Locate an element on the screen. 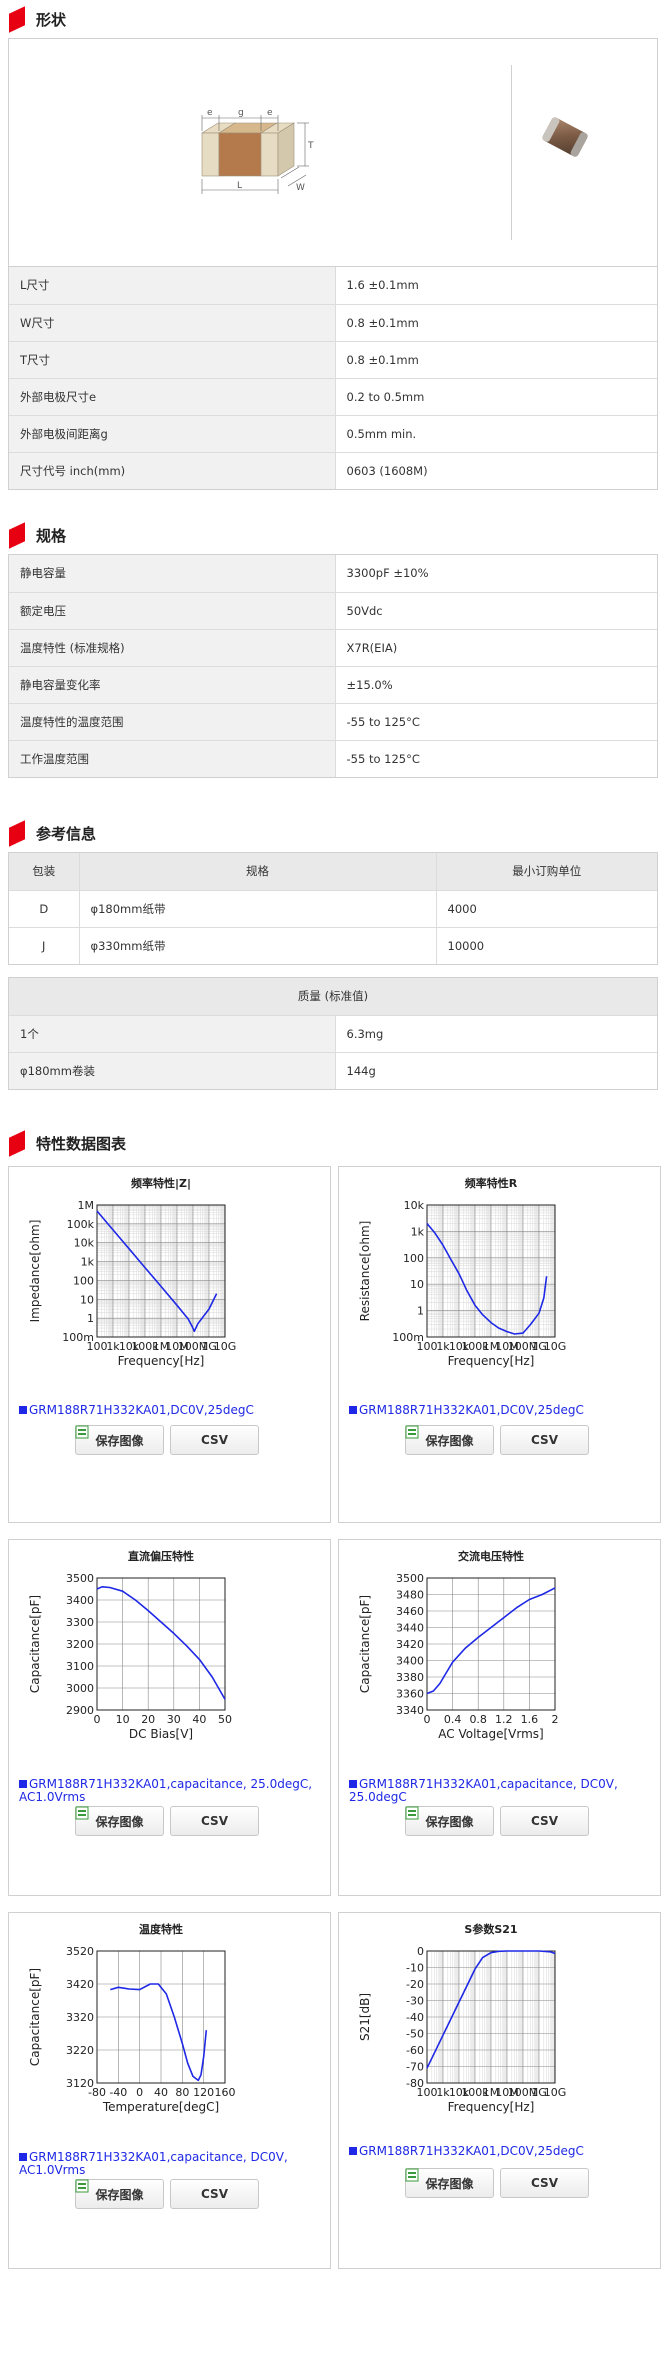  y-tick-label: 3400 is located at coordinates (410, 1661).